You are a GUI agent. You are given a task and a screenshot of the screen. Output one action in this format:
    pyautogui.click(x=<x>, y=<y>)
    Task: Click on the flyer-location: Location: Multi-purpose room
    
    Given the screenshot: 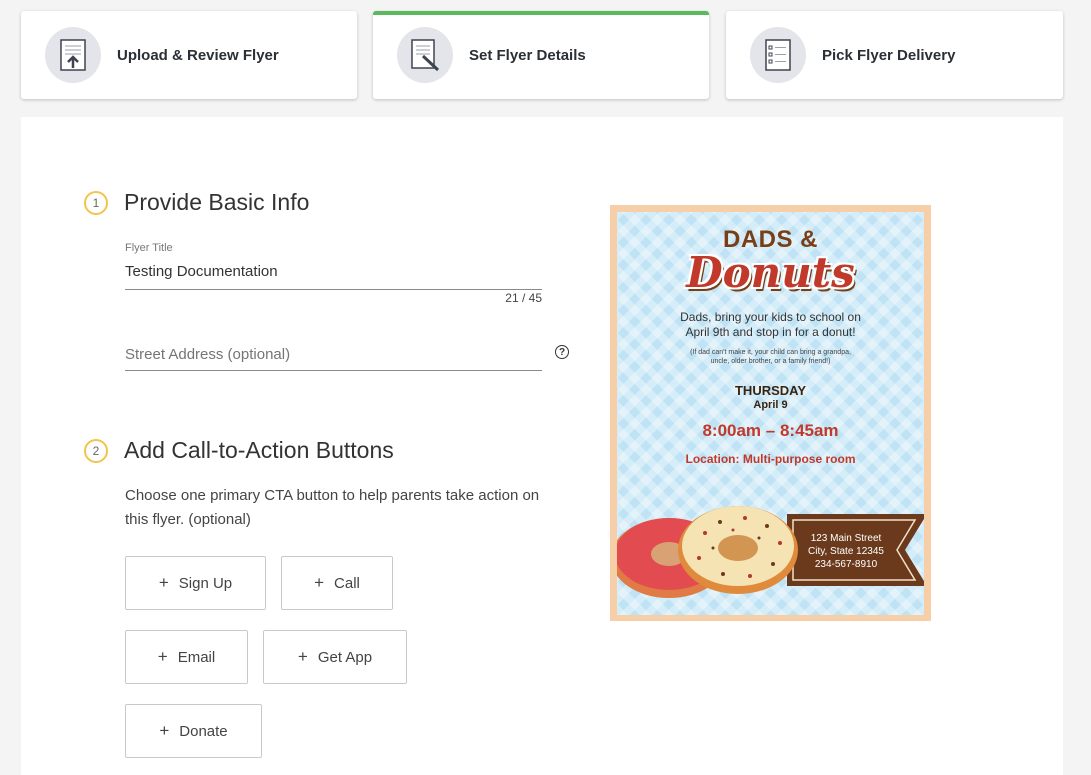 What is the action you would take?
    pyautogui.click(x=770, y=459)
    